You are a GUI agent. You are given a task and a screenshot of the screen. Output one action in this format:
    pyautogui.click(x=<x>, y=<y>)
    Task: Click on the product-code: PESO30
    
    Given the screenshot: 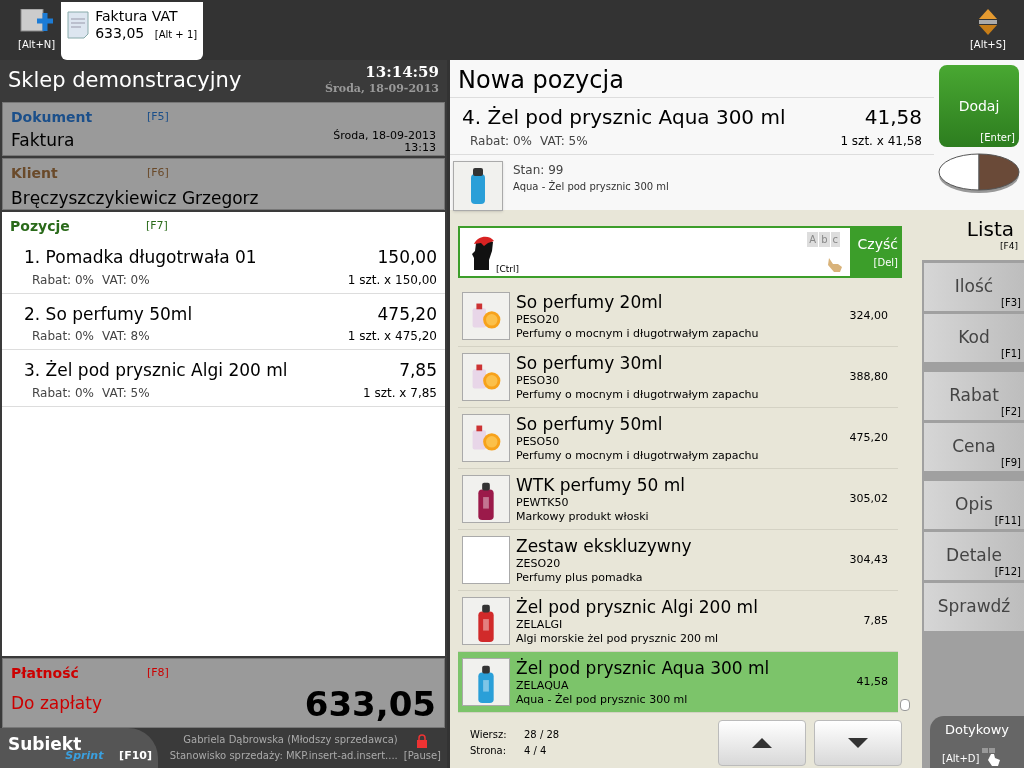 What is the action you would take?
    pyautogui.click(x=538, y=380)
    